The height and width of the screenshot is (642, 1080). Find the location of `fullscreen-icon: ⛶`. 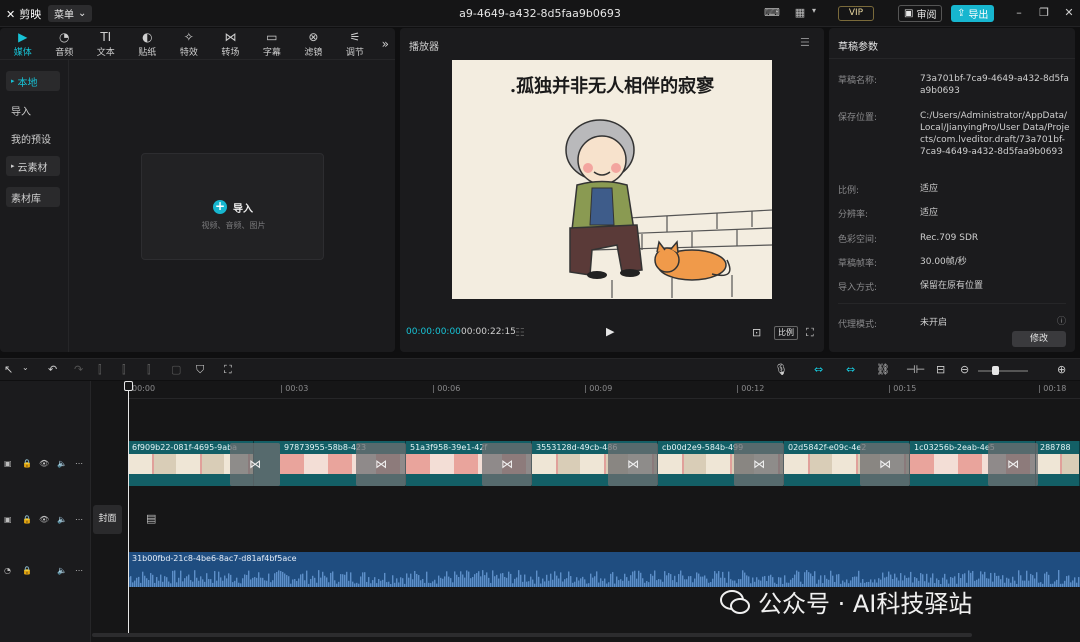

fullscreen-icon: ⛶ is located at coordinates (810, 333).